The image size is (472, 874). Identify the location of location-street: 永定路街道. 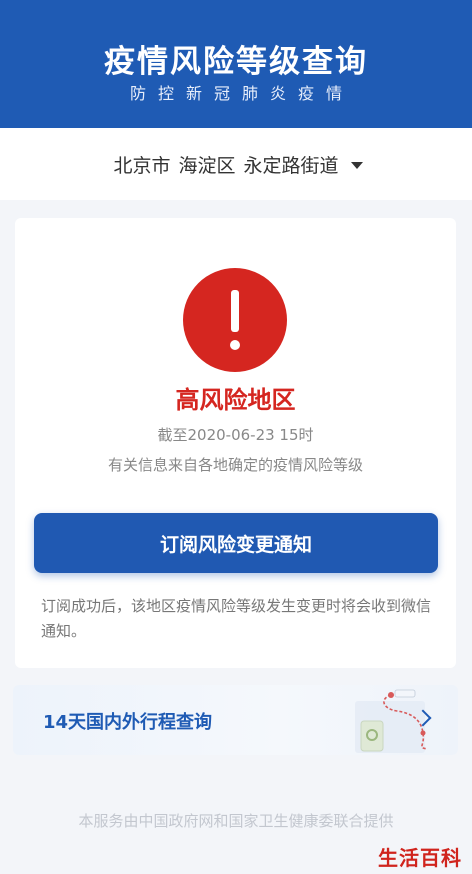
(291, 165).